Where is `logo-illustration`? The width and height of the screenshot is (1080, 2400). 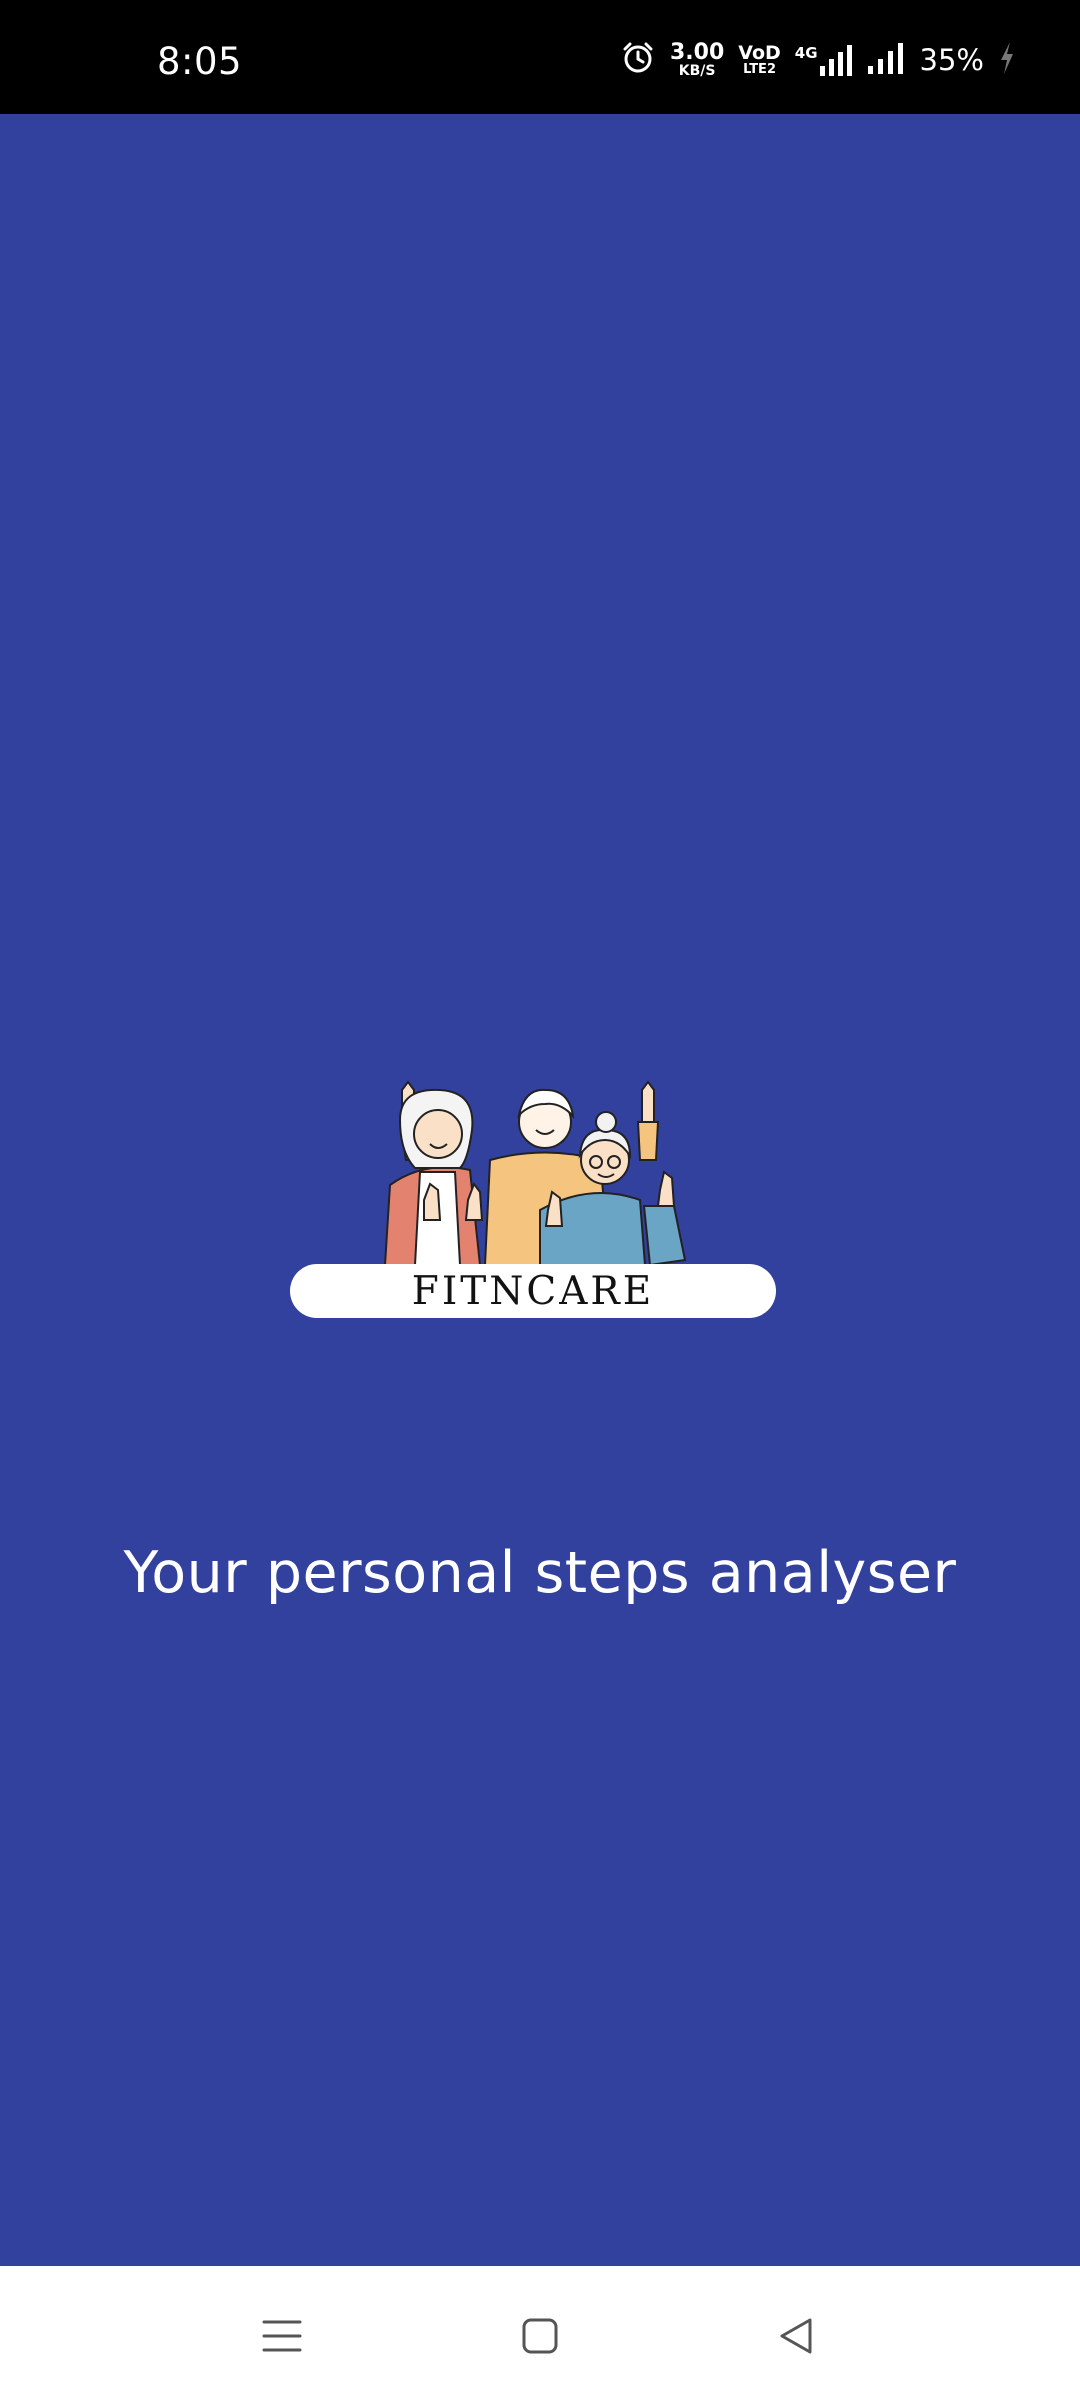 logo-illustration is located at coordinates (535, 1173).